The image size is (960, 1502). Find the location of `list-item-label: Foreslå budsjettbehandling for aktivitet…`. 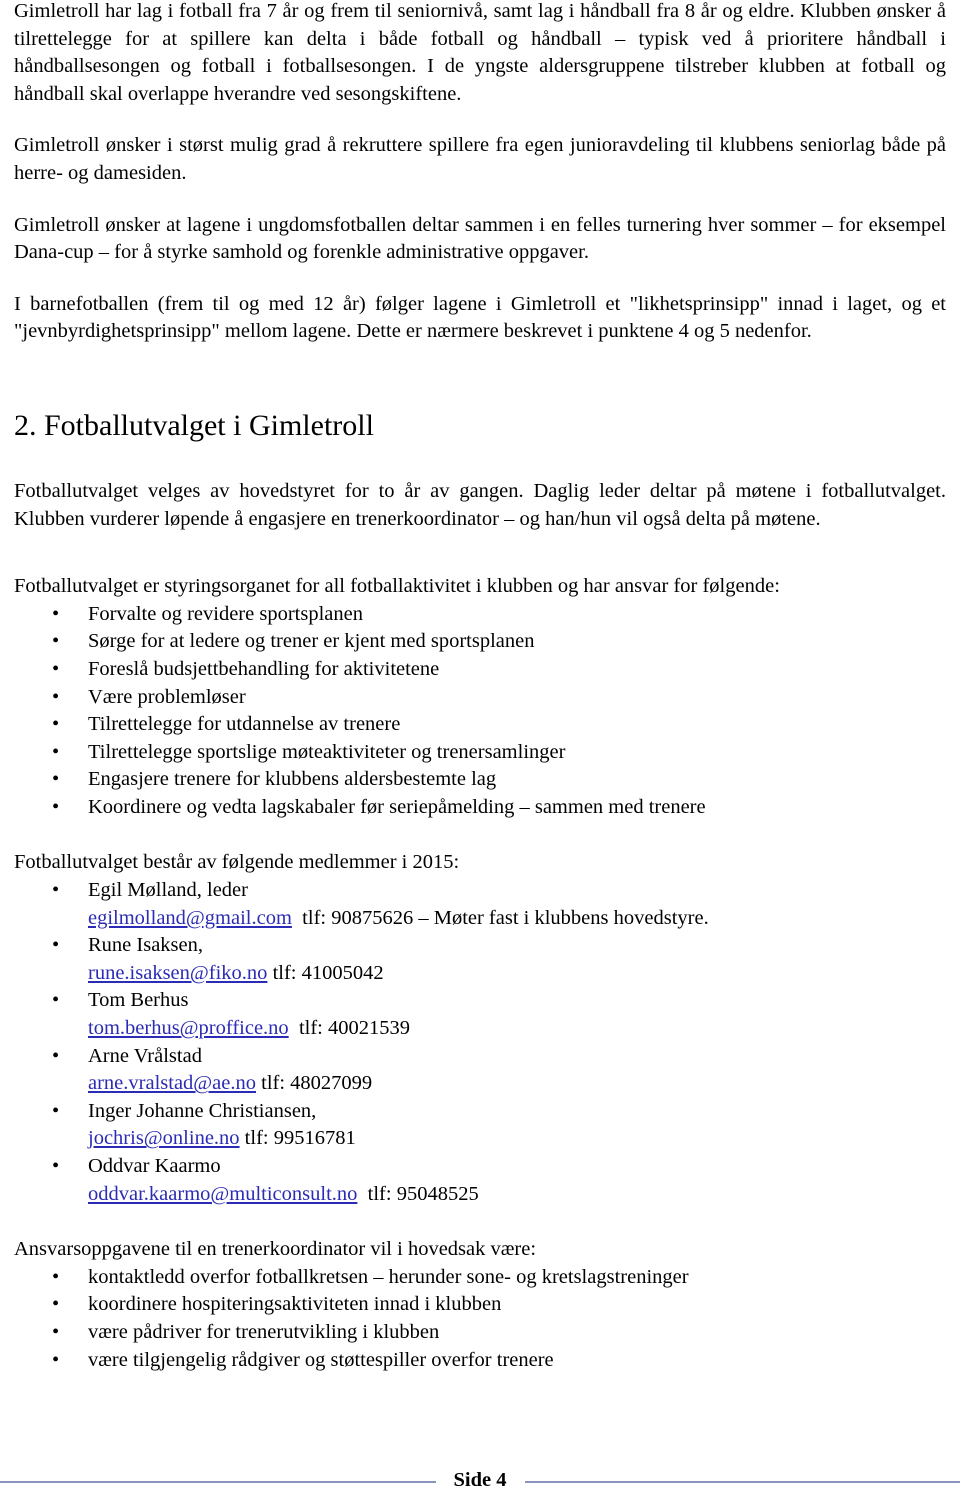

list-item-label: Foreslå budsjettbehandling for aktivitet… is located at coordinates (264, 668).